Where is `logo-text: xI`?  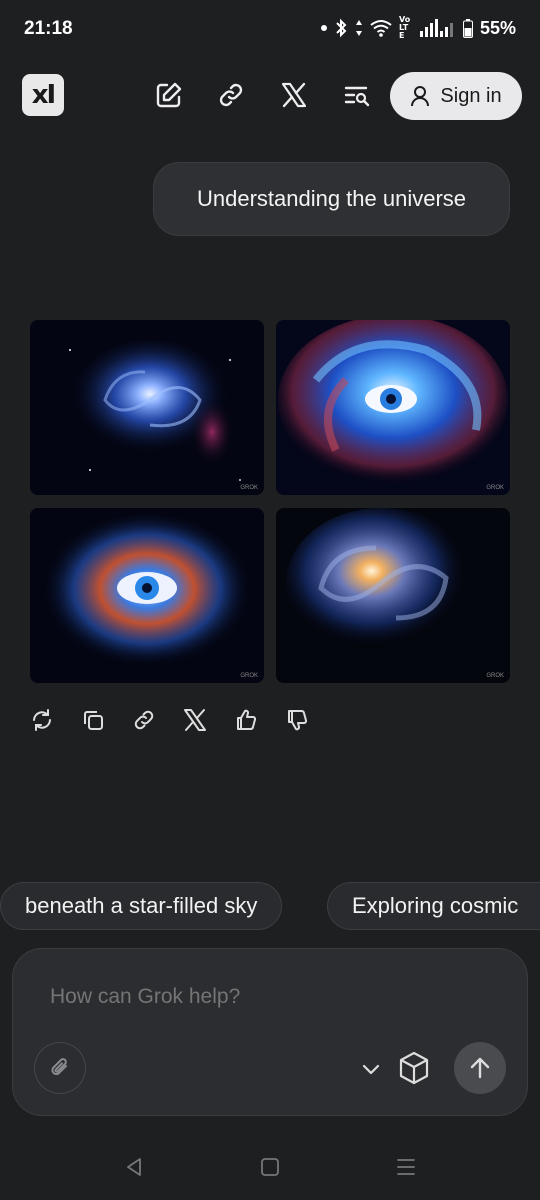
logo-text: xI is located at coordinates (43, 95).